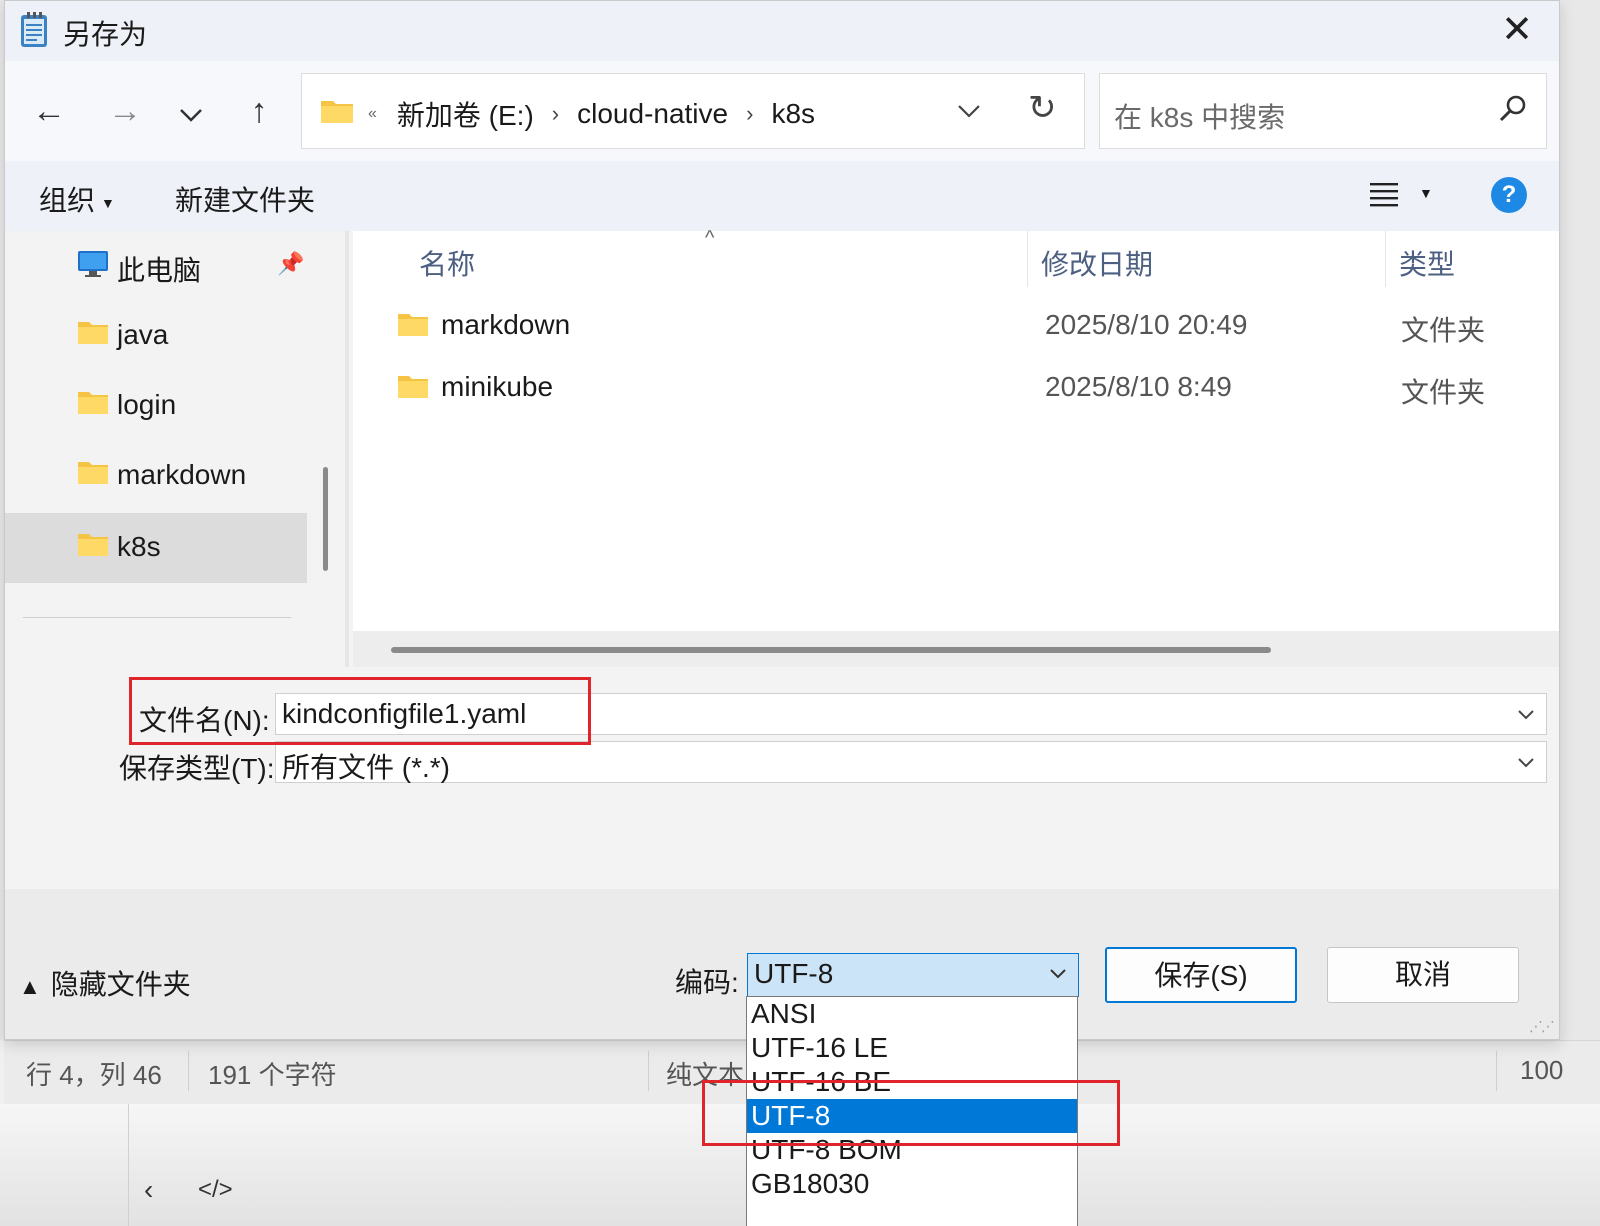  I want to click on help-button: ?, so click(1509, 195).